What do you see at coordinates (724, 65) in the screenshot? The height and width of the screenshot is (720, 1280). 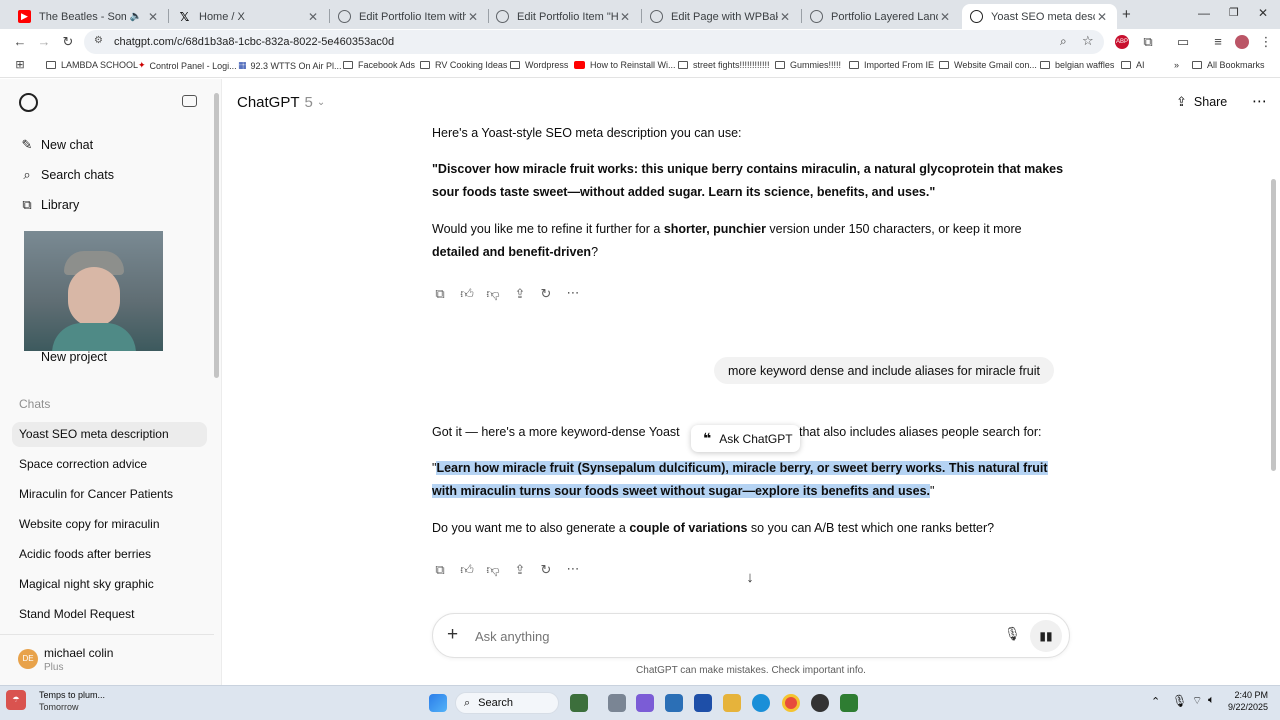 I see `bookmark-item: street fights!!!!!!!!!!!!` at bounding box center [724, 65].